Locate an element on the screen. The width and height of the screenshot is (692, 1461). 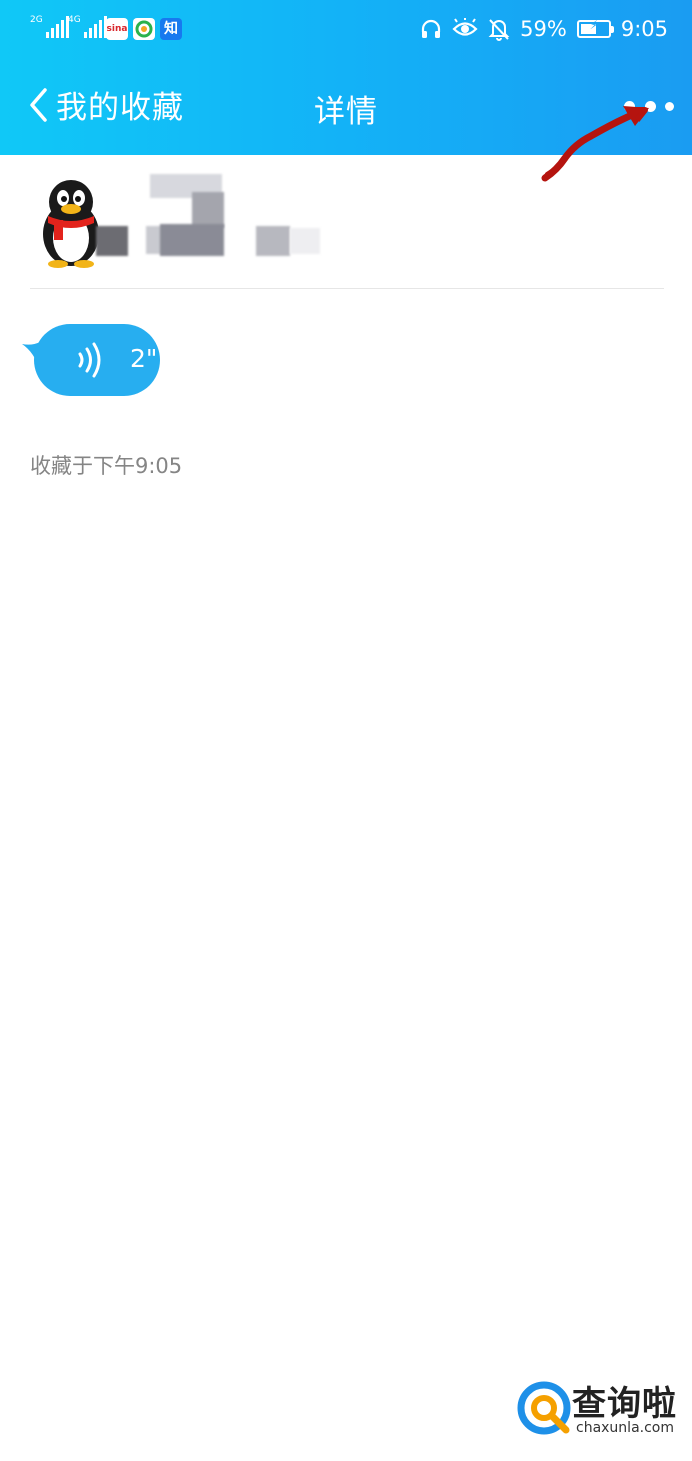
battery-percent: 59% is located at coordinates (543, 29).